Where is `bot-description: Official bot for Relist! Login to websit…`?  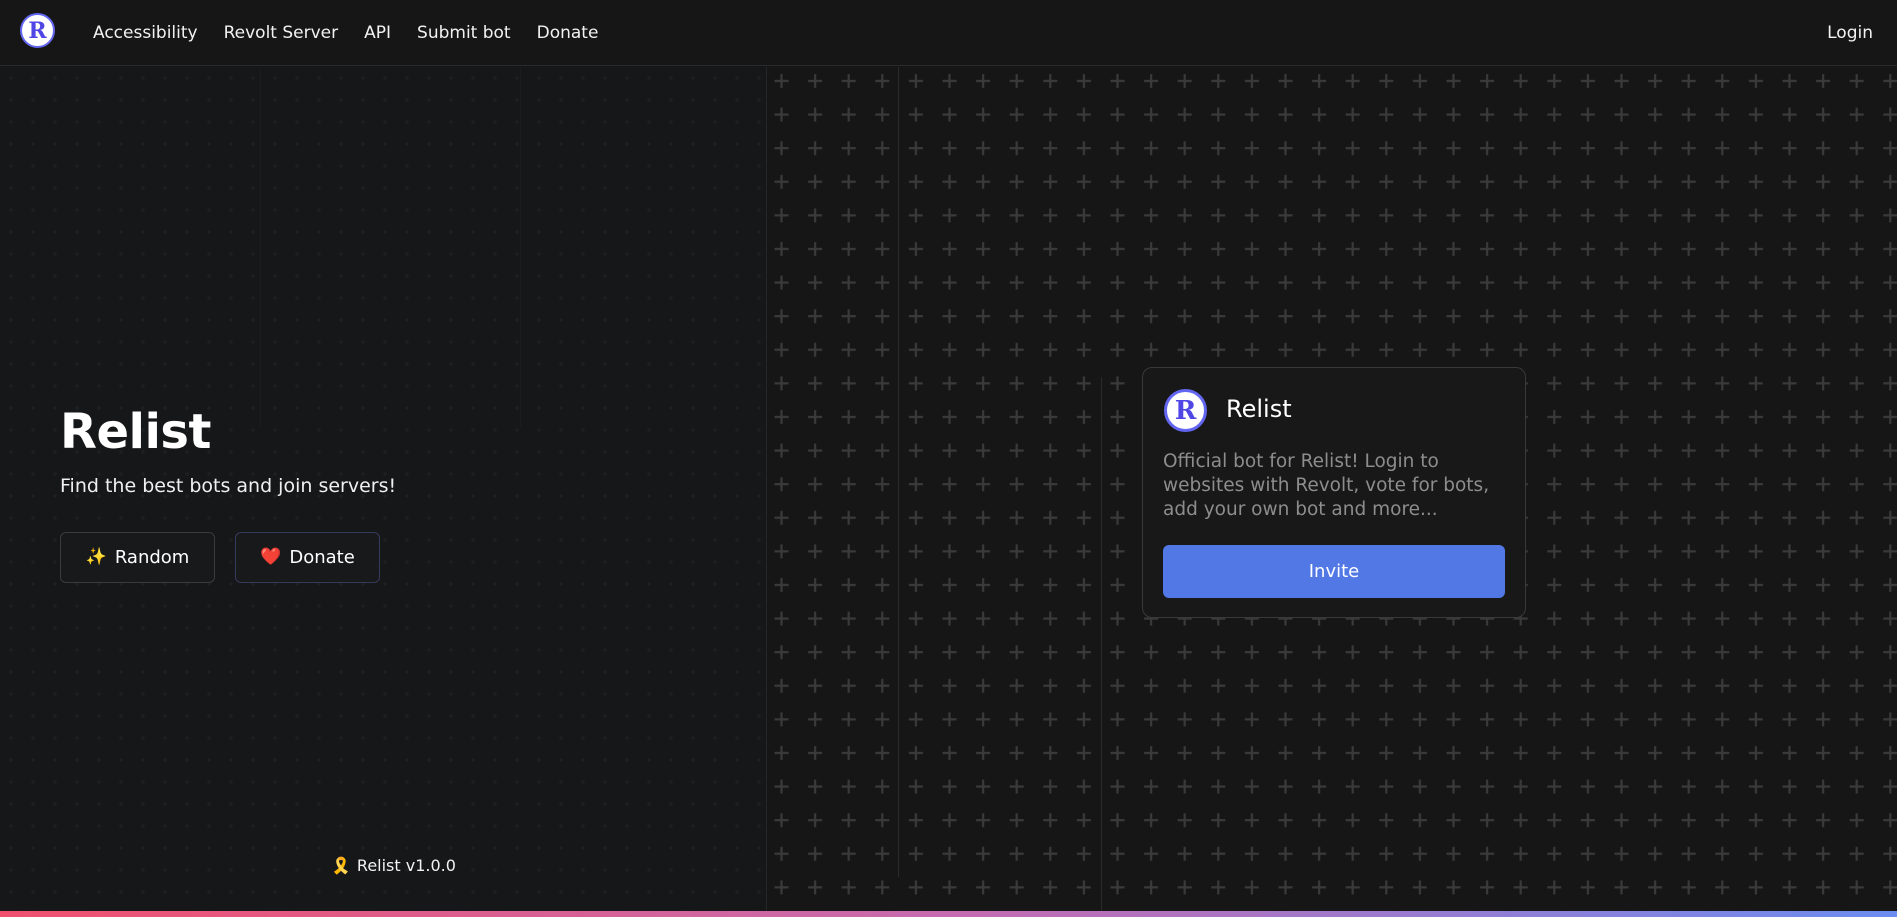 bot-description: Official bot for Relist! Login to websit… is located at coordinates (1326, 485).